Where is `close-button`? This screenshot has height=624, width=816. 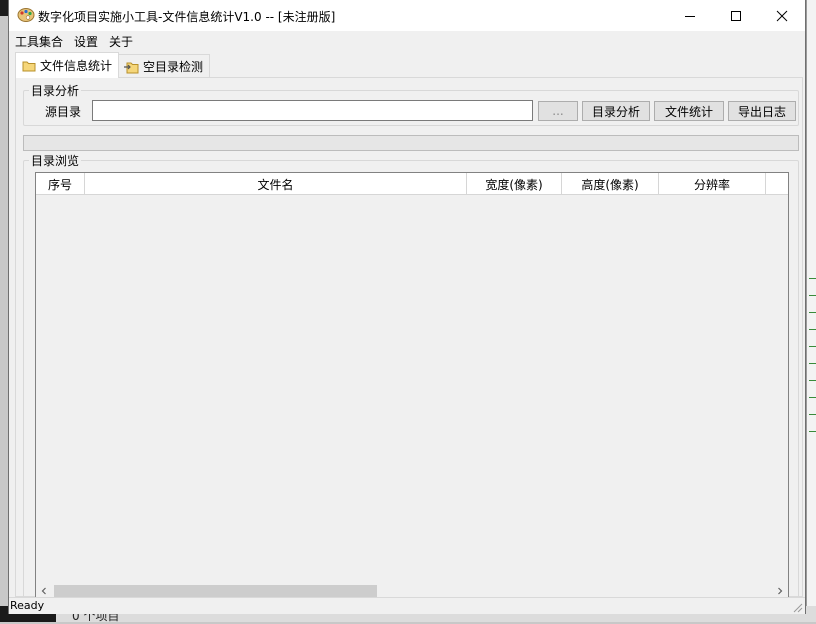
close-button is located at coordinates (782, 15).